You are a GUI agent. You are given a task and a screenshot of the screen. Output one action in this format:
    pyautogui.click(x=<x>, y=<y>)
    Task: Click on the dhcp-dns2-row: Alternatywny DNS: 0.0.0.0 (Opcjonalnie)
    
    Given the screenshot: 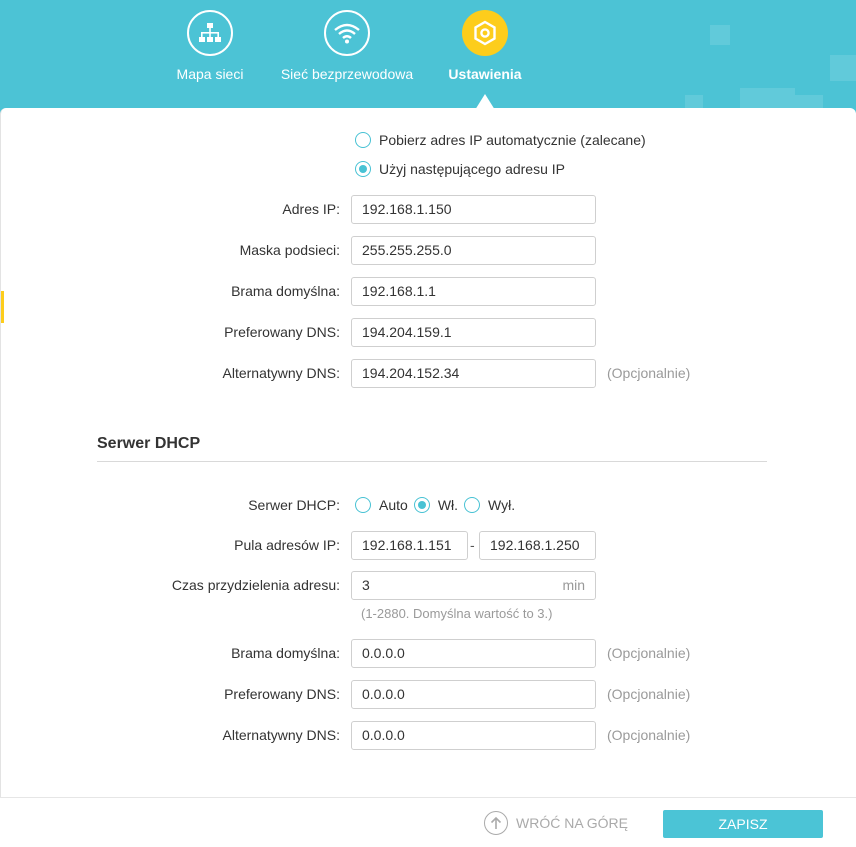 What is the action you would take?
    pyautogui.click(x=428, y=735)
    